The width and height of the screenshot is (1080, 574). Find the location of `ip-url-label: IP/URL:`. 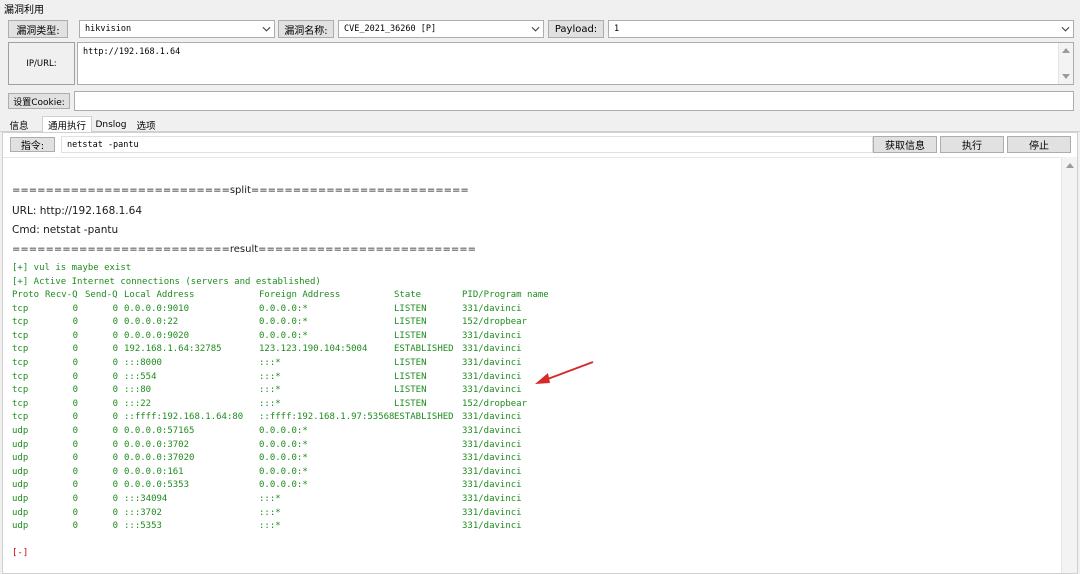

ip-url-label: IP/URL: is located at coordinates (41, 63).